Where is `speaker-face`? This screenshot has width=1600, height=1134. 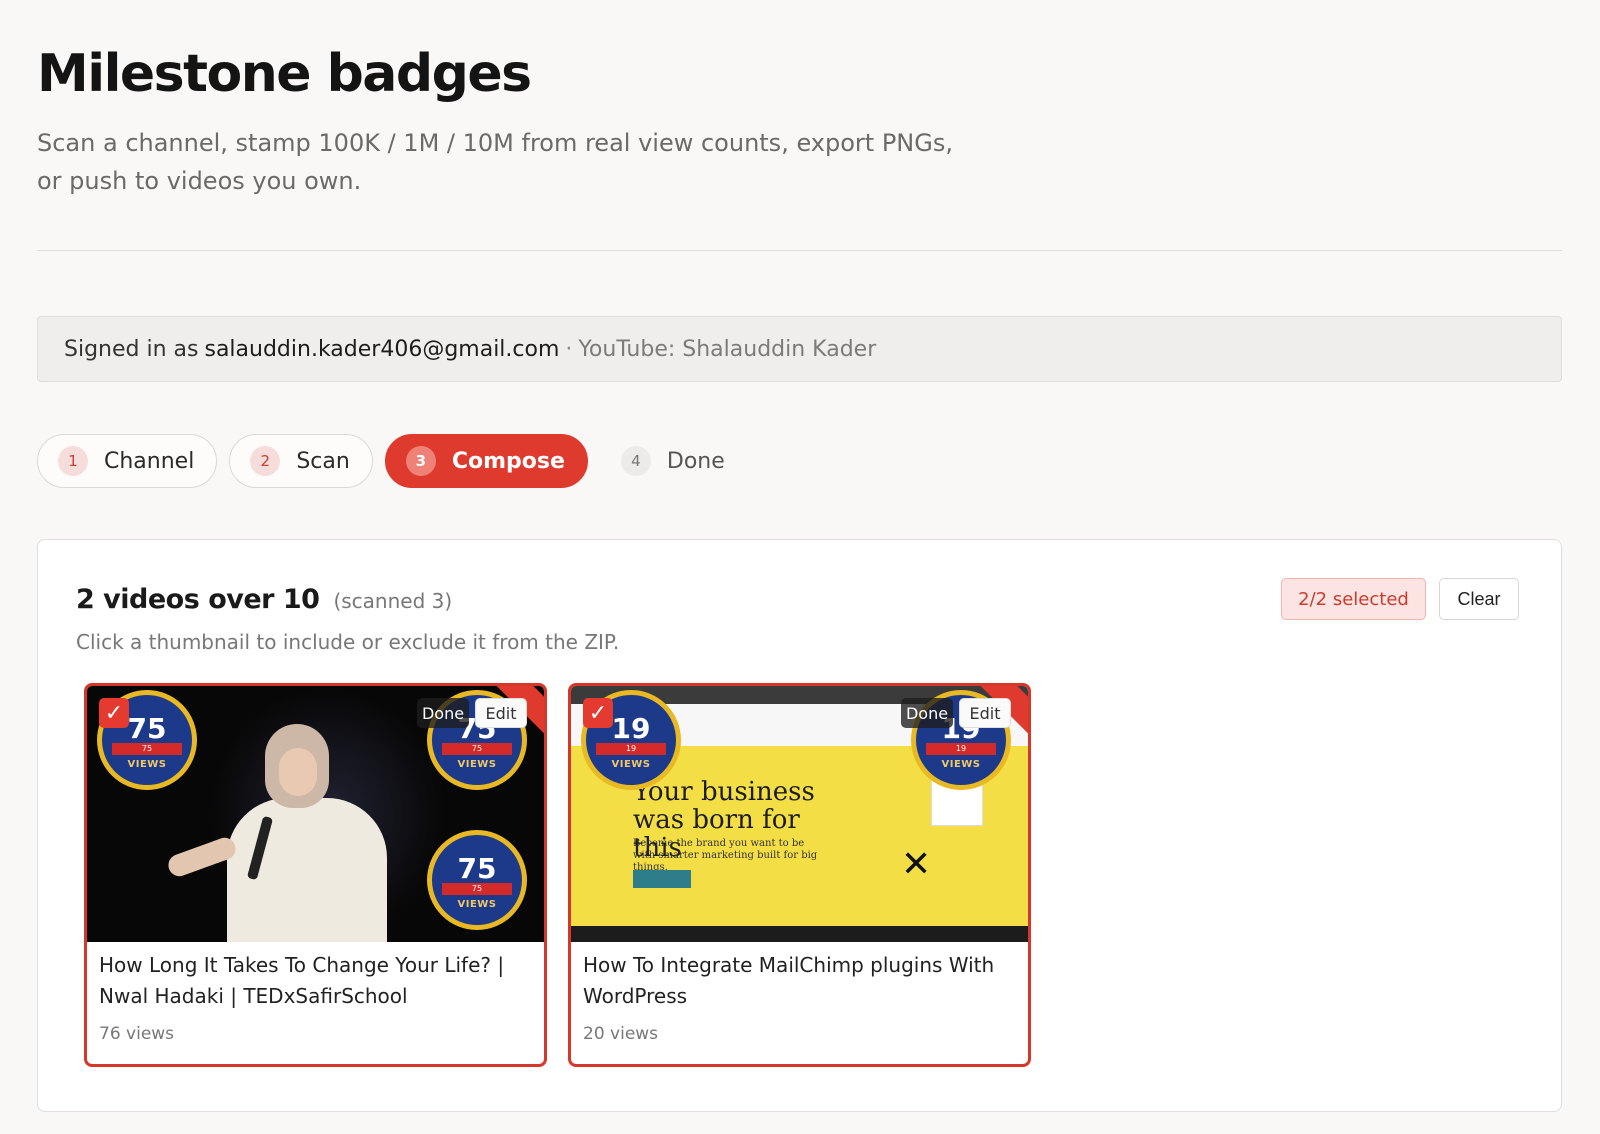
speaker-face is located at coordinates (298, 772).